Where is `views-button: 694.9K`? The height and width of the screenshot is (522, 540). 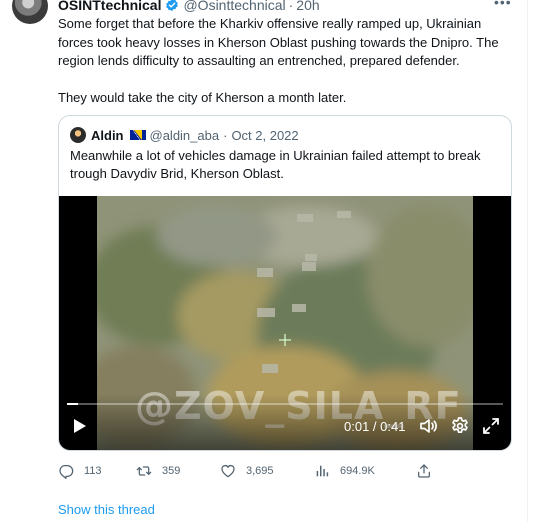 views-button: 694.9K is located at coordinates (344, 471).